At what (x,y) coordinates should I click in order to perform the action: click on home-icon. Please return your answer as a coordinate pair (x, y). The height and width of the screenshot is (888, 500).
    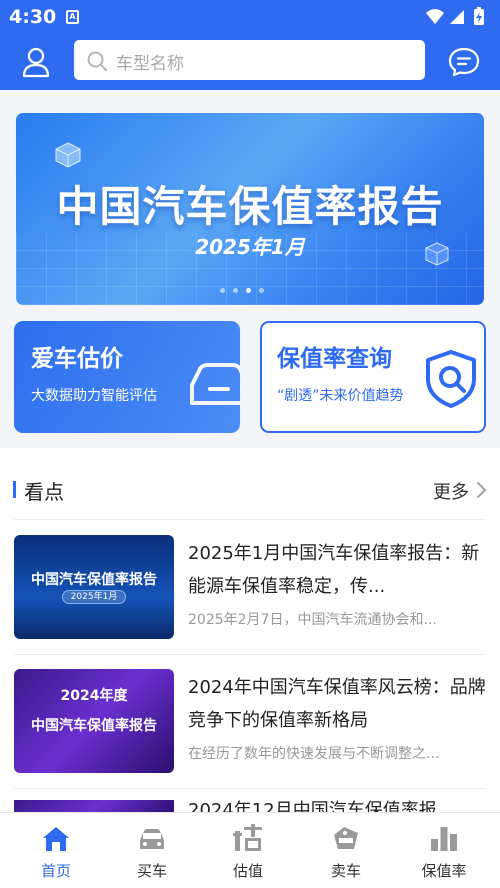
    Looking at the image, I should click on (56, 839).